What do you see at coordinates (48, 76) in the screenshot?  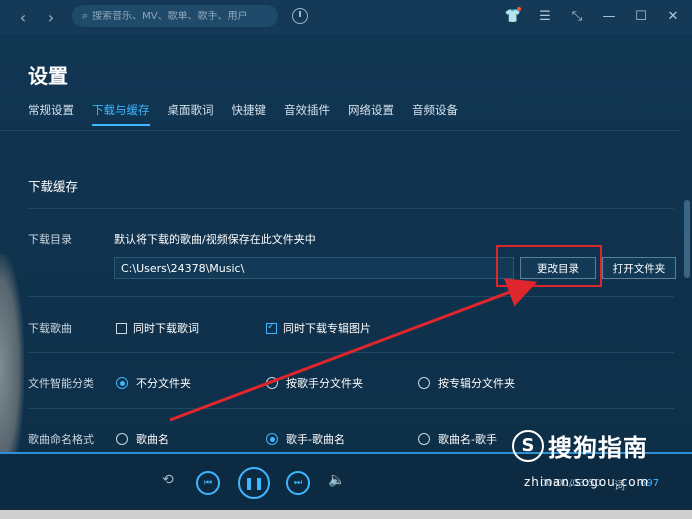 I see `page-title: 设置` at bounding box center [48, 76].